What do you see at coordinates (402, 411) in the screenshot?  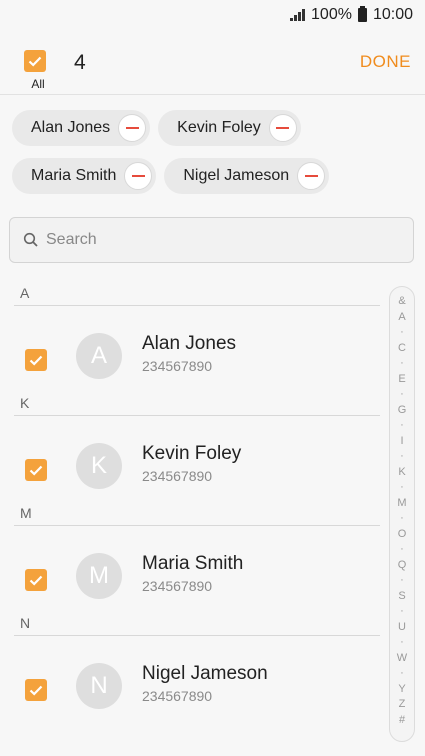 I see `index-letter: G` at bounding box center [402, 411].